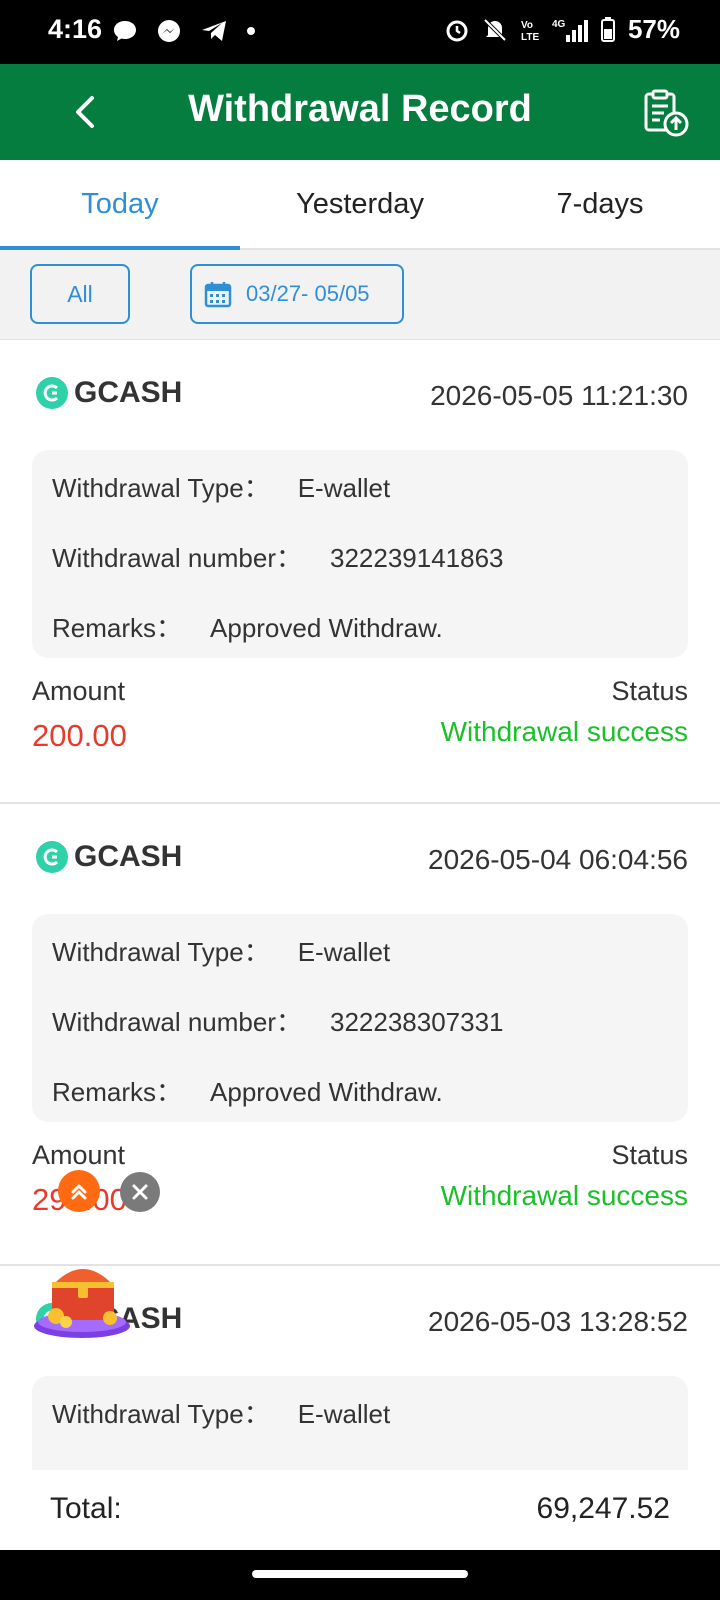  I want to click on treasure-chest-icon, so click(82, 1296).